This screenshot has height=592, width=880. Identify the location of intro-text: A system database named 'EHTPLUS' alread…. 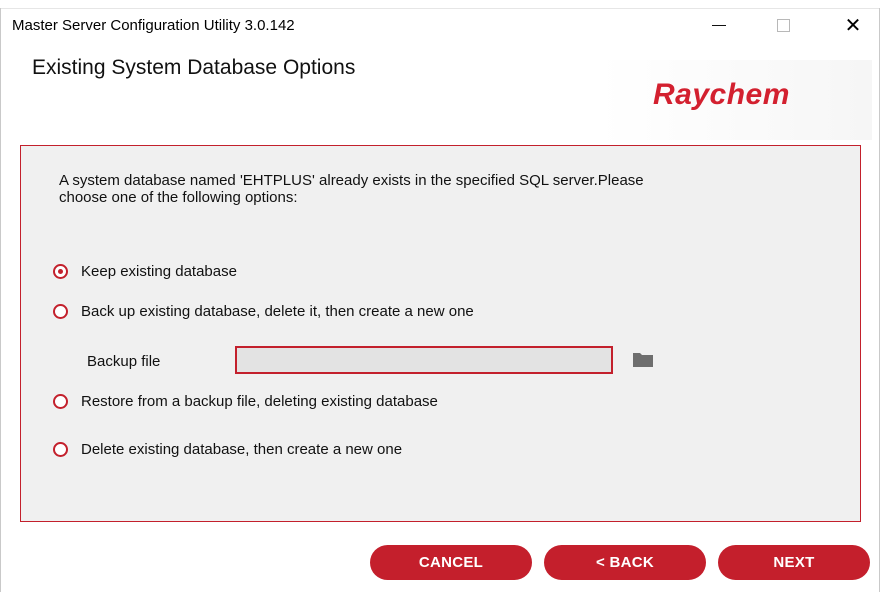
(351, 189).